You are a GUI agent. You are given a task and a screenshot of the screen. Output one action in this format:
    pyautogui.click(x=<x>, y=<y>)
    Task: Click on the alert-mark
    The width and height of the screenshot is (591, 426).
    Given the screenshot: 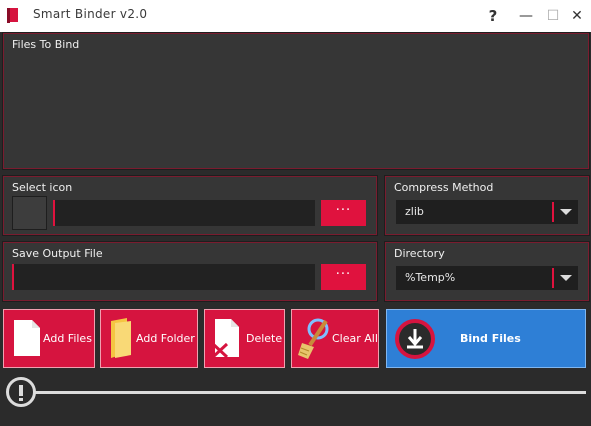 What is the action you would take?
    pyautogui.click(x=21, y=390)
    